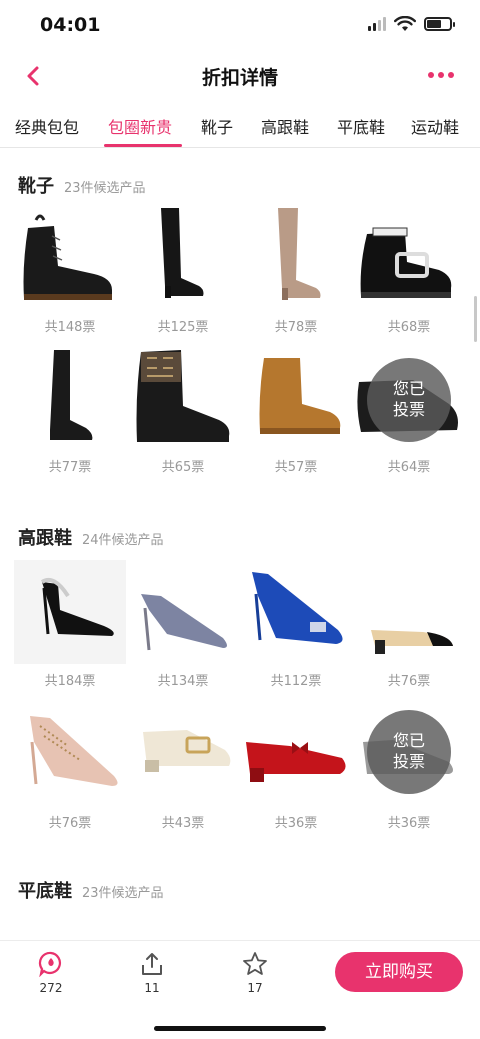  What do you see at coordinates (36, 186) in the screenshot?
I see `section-name: 靴子` at bounding box center [36, 186].